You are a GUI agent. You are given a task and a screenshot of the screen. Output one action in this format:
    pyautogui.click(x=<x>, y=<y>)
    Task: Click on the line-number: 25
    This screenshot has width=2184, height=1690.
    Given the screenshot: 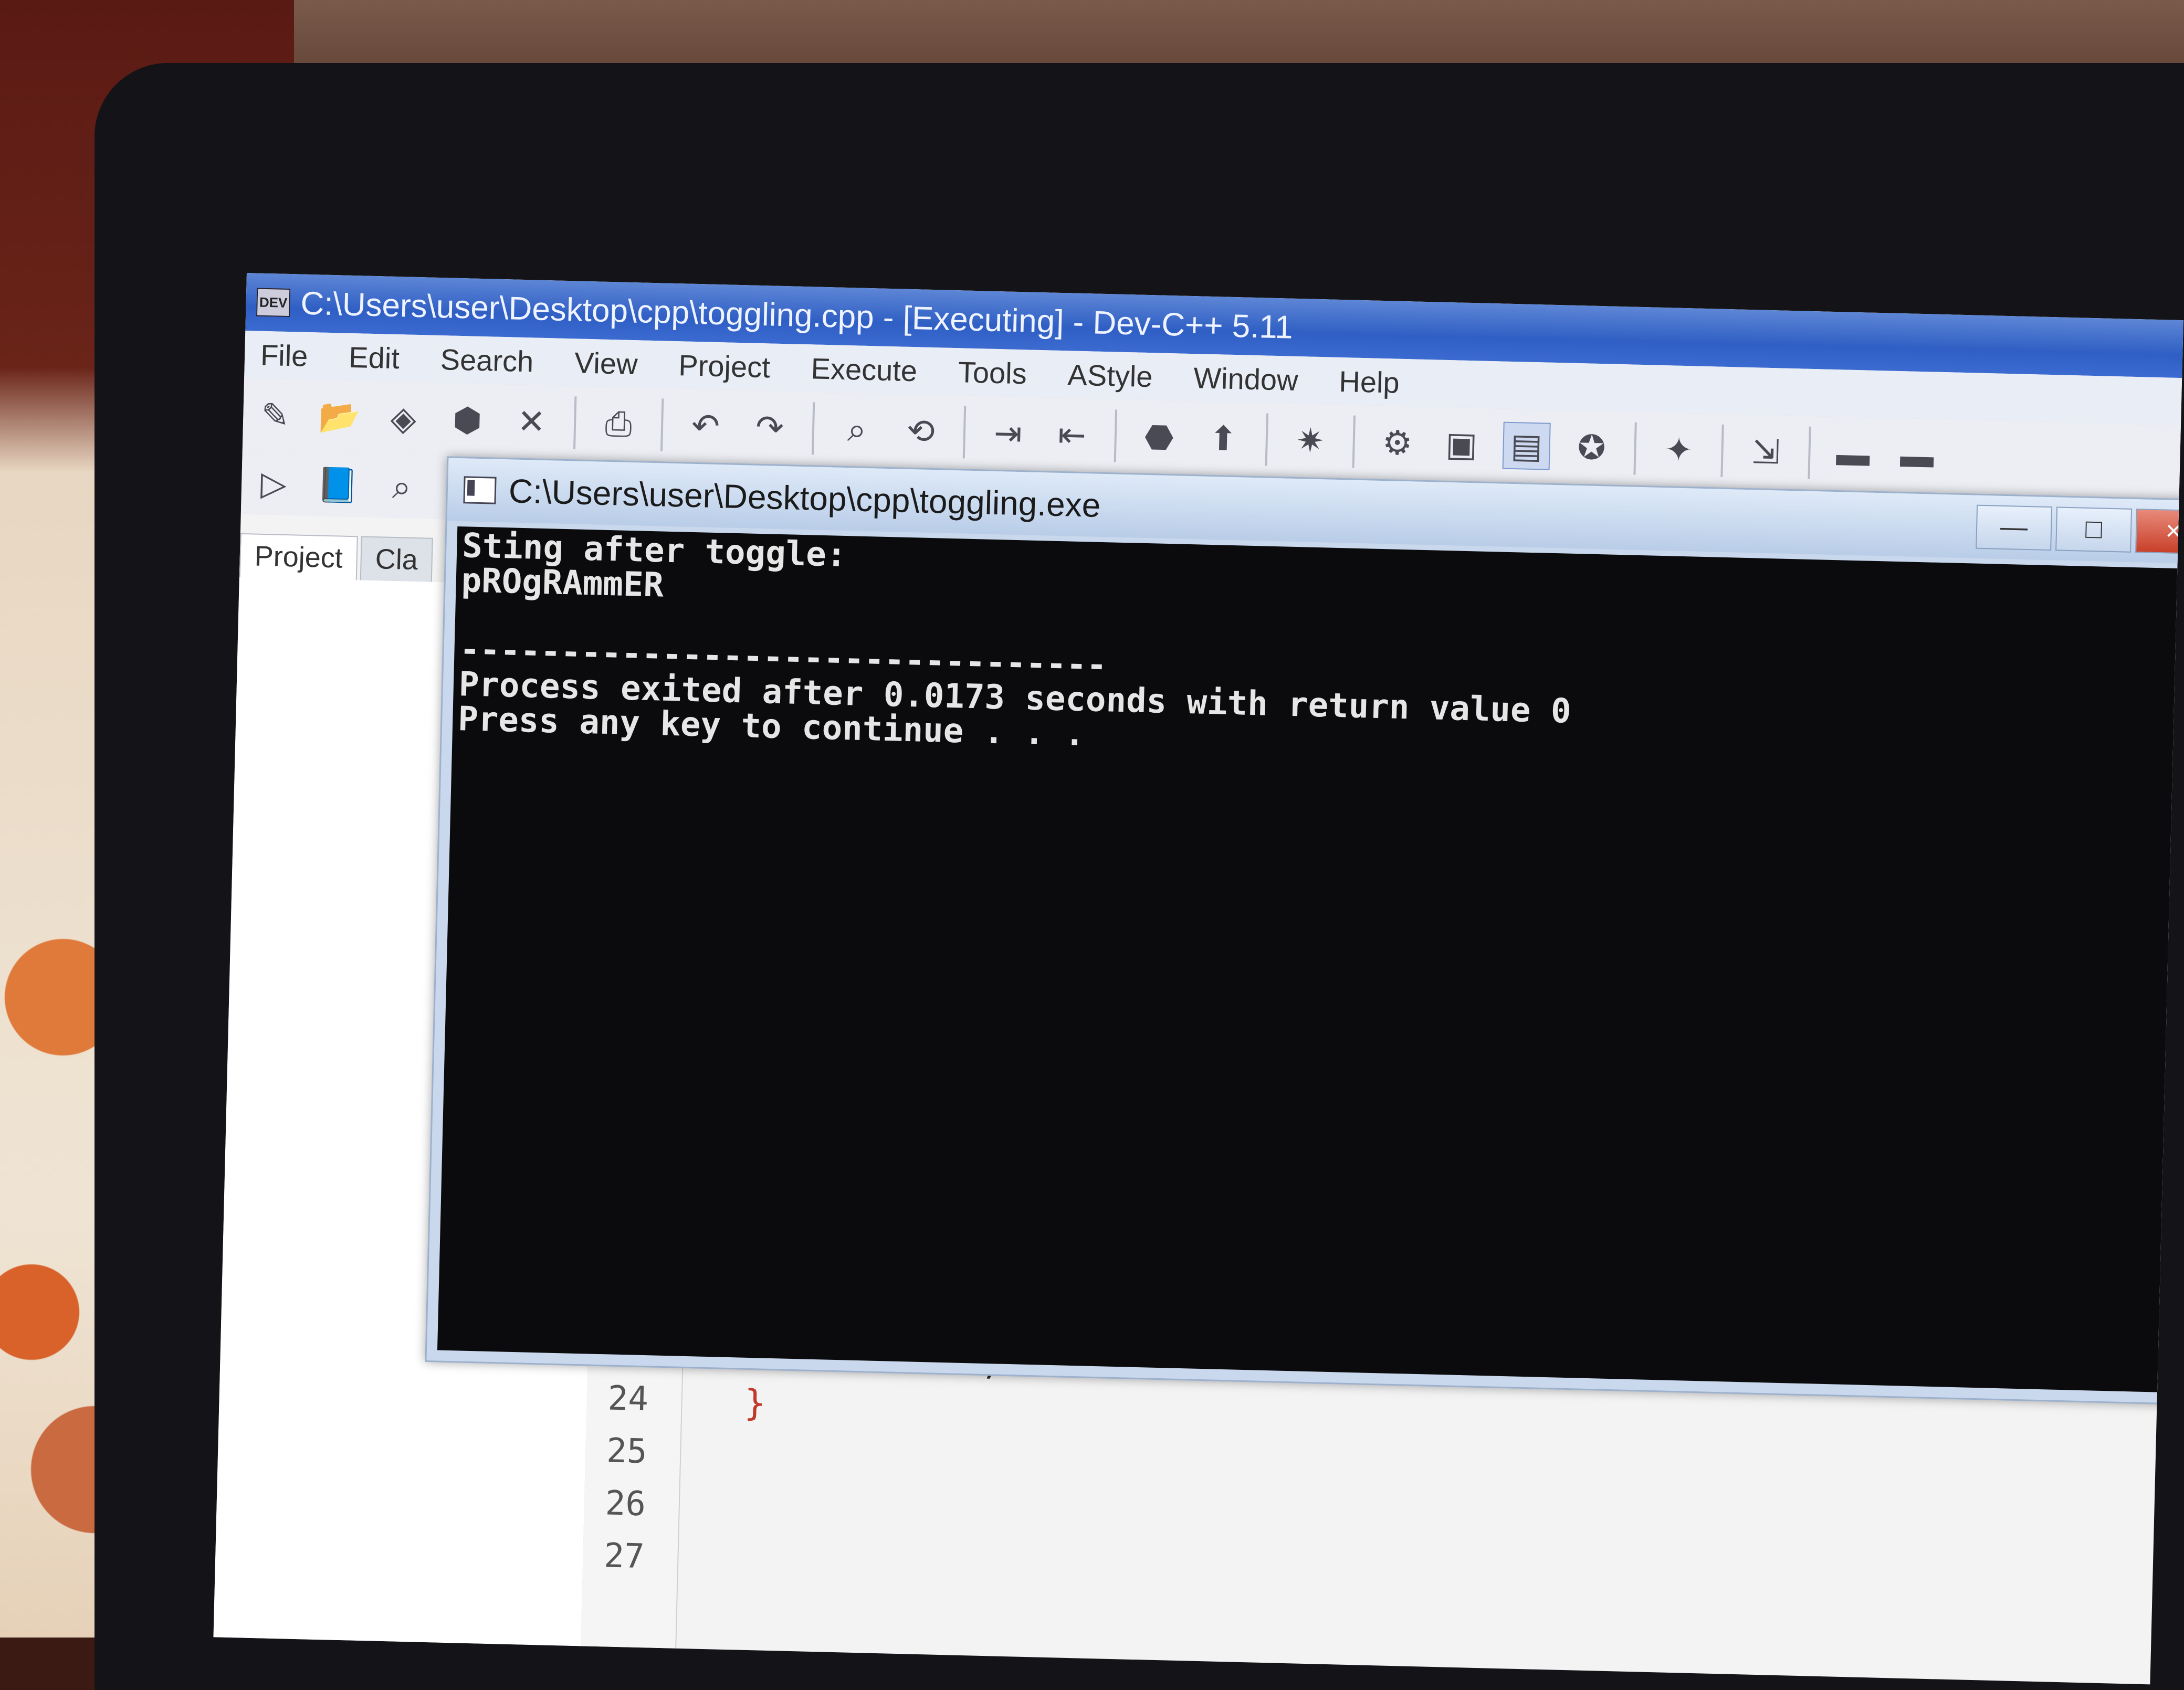 What is the action you would take?
    pyautogui.click(x=627, y=1452)
    